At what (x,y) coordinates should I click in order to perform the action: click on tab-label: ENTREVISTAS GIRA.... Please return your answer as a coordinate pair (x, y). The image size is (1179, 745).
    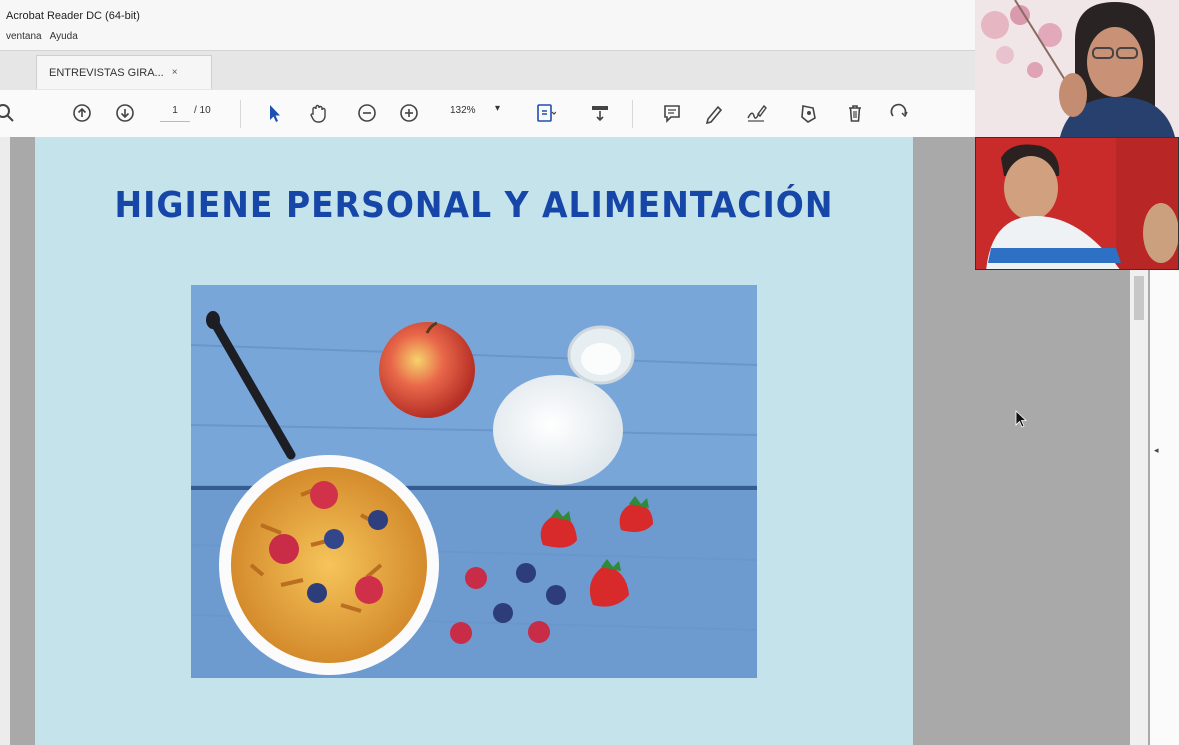
    Looking at the image, I should click on (106, 72).